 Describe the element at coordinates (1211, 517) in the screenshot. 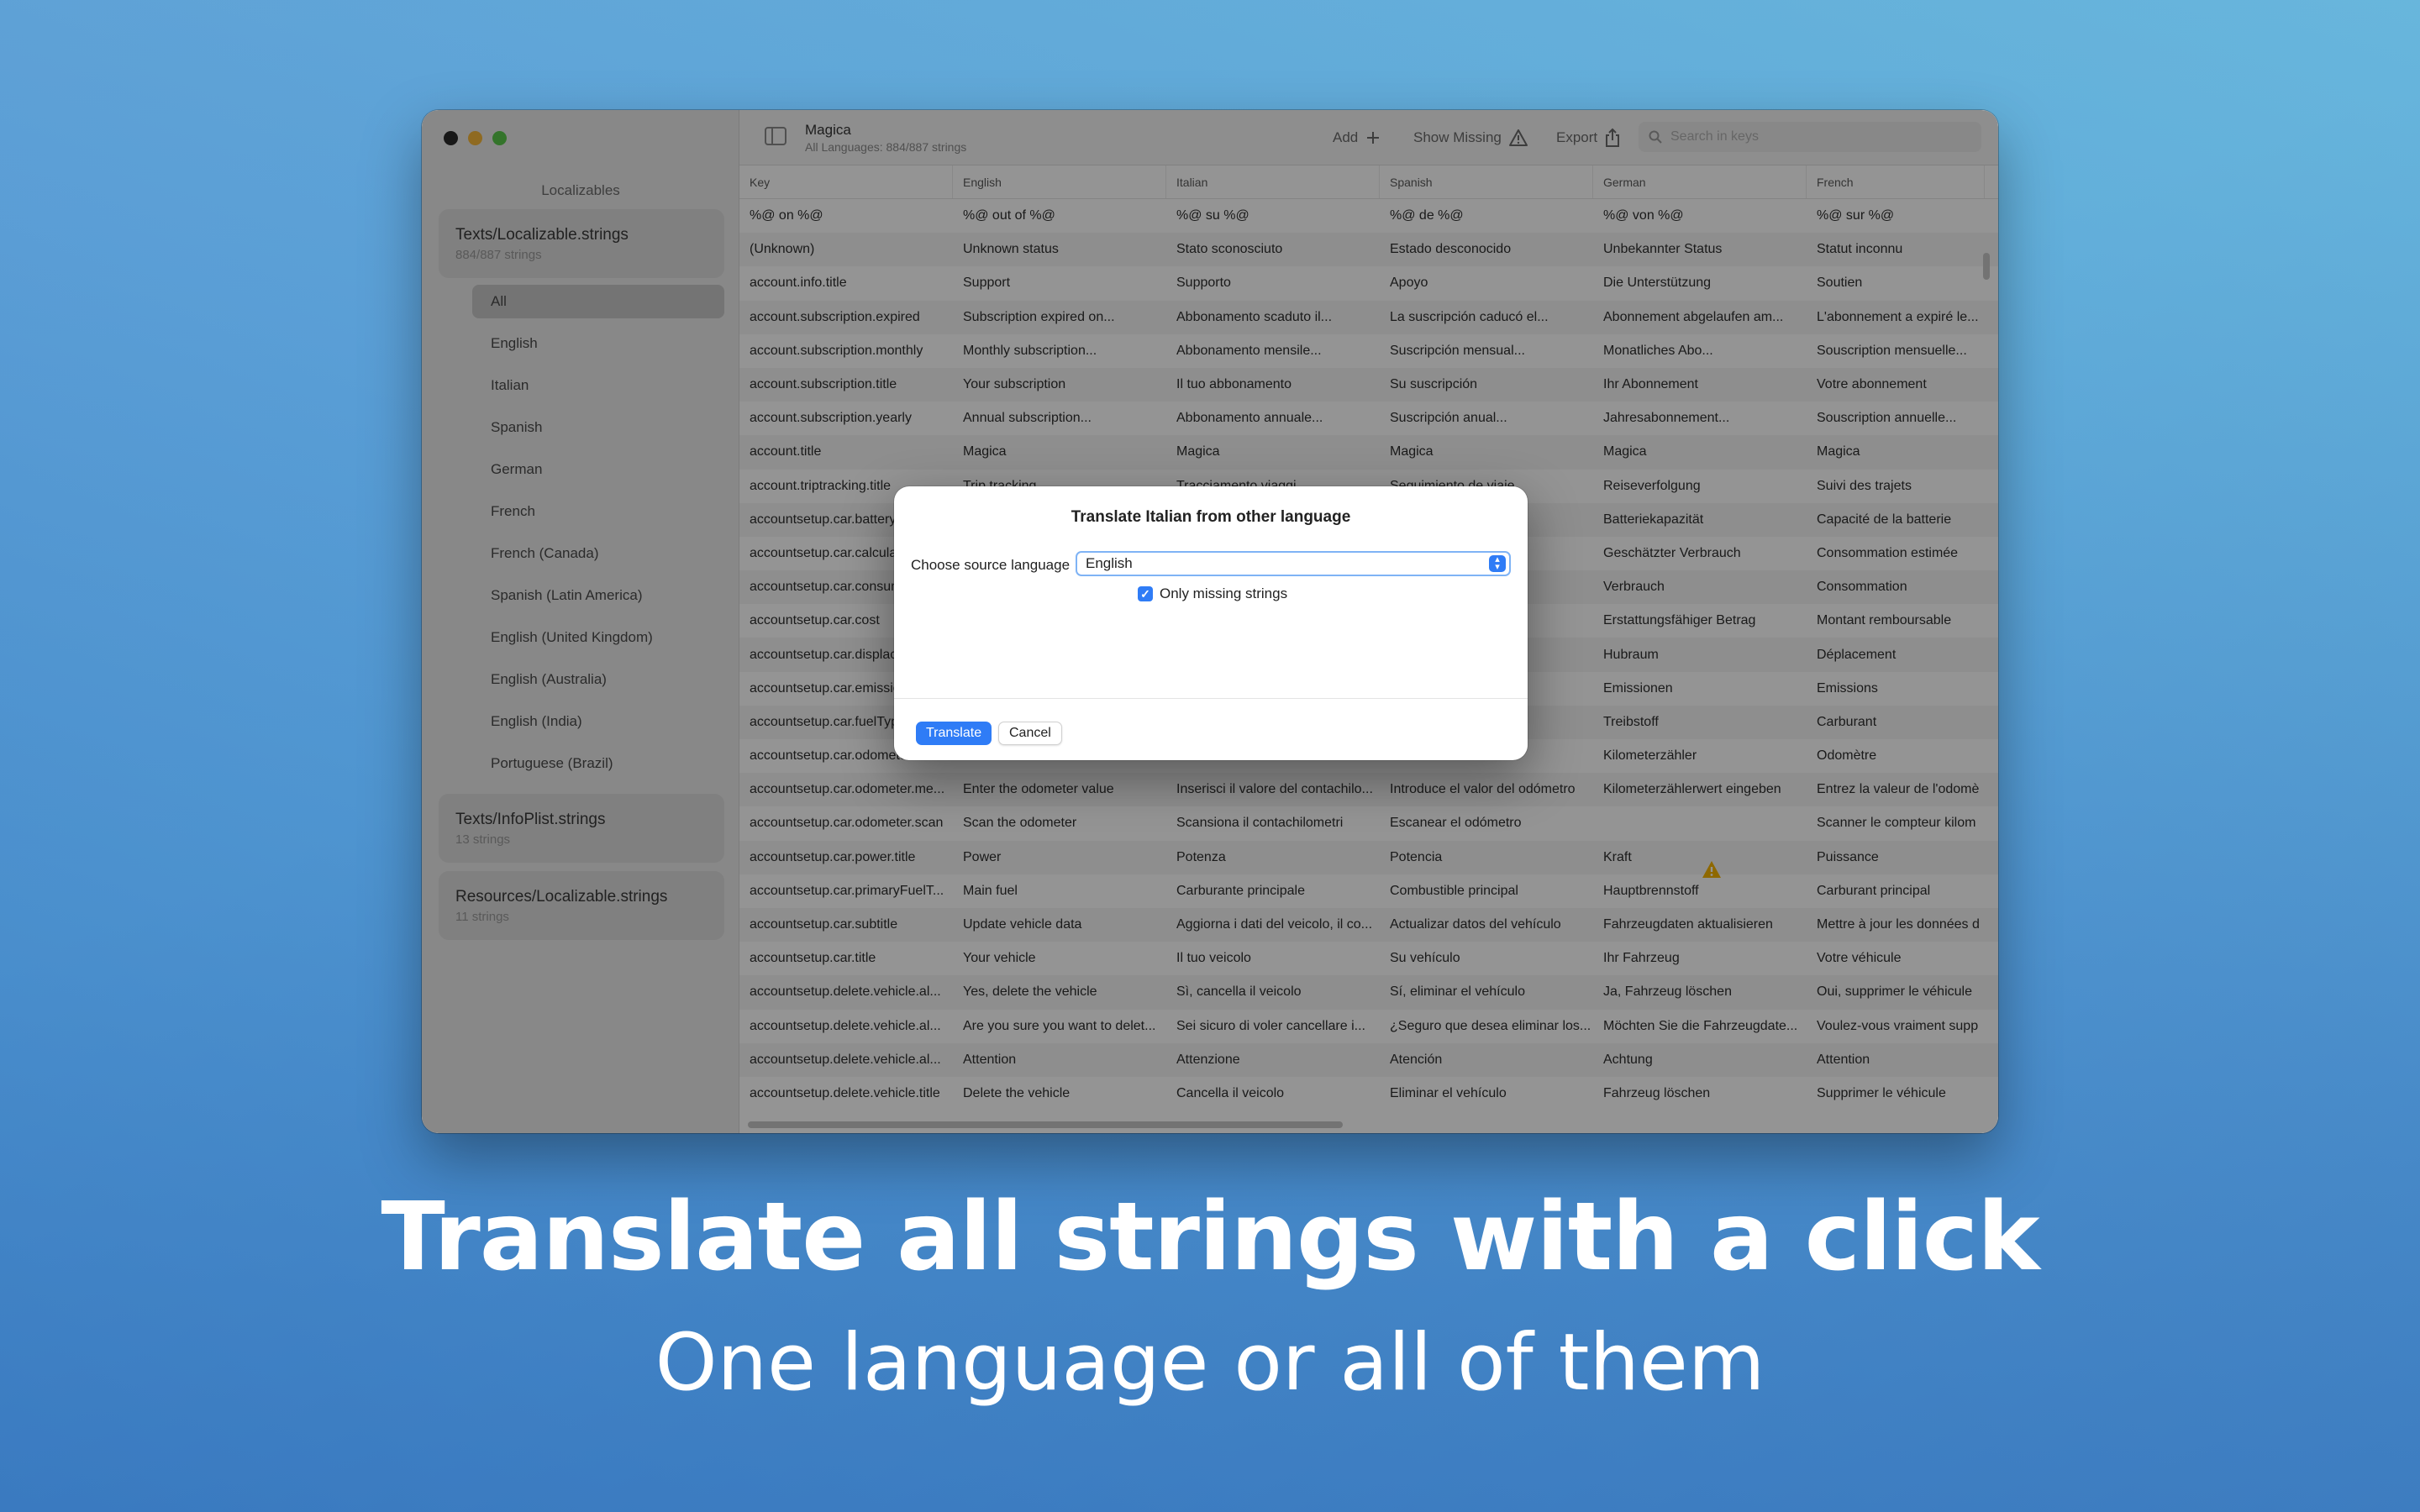

I see `dialog-title: Translate Italian from other language` at that location.